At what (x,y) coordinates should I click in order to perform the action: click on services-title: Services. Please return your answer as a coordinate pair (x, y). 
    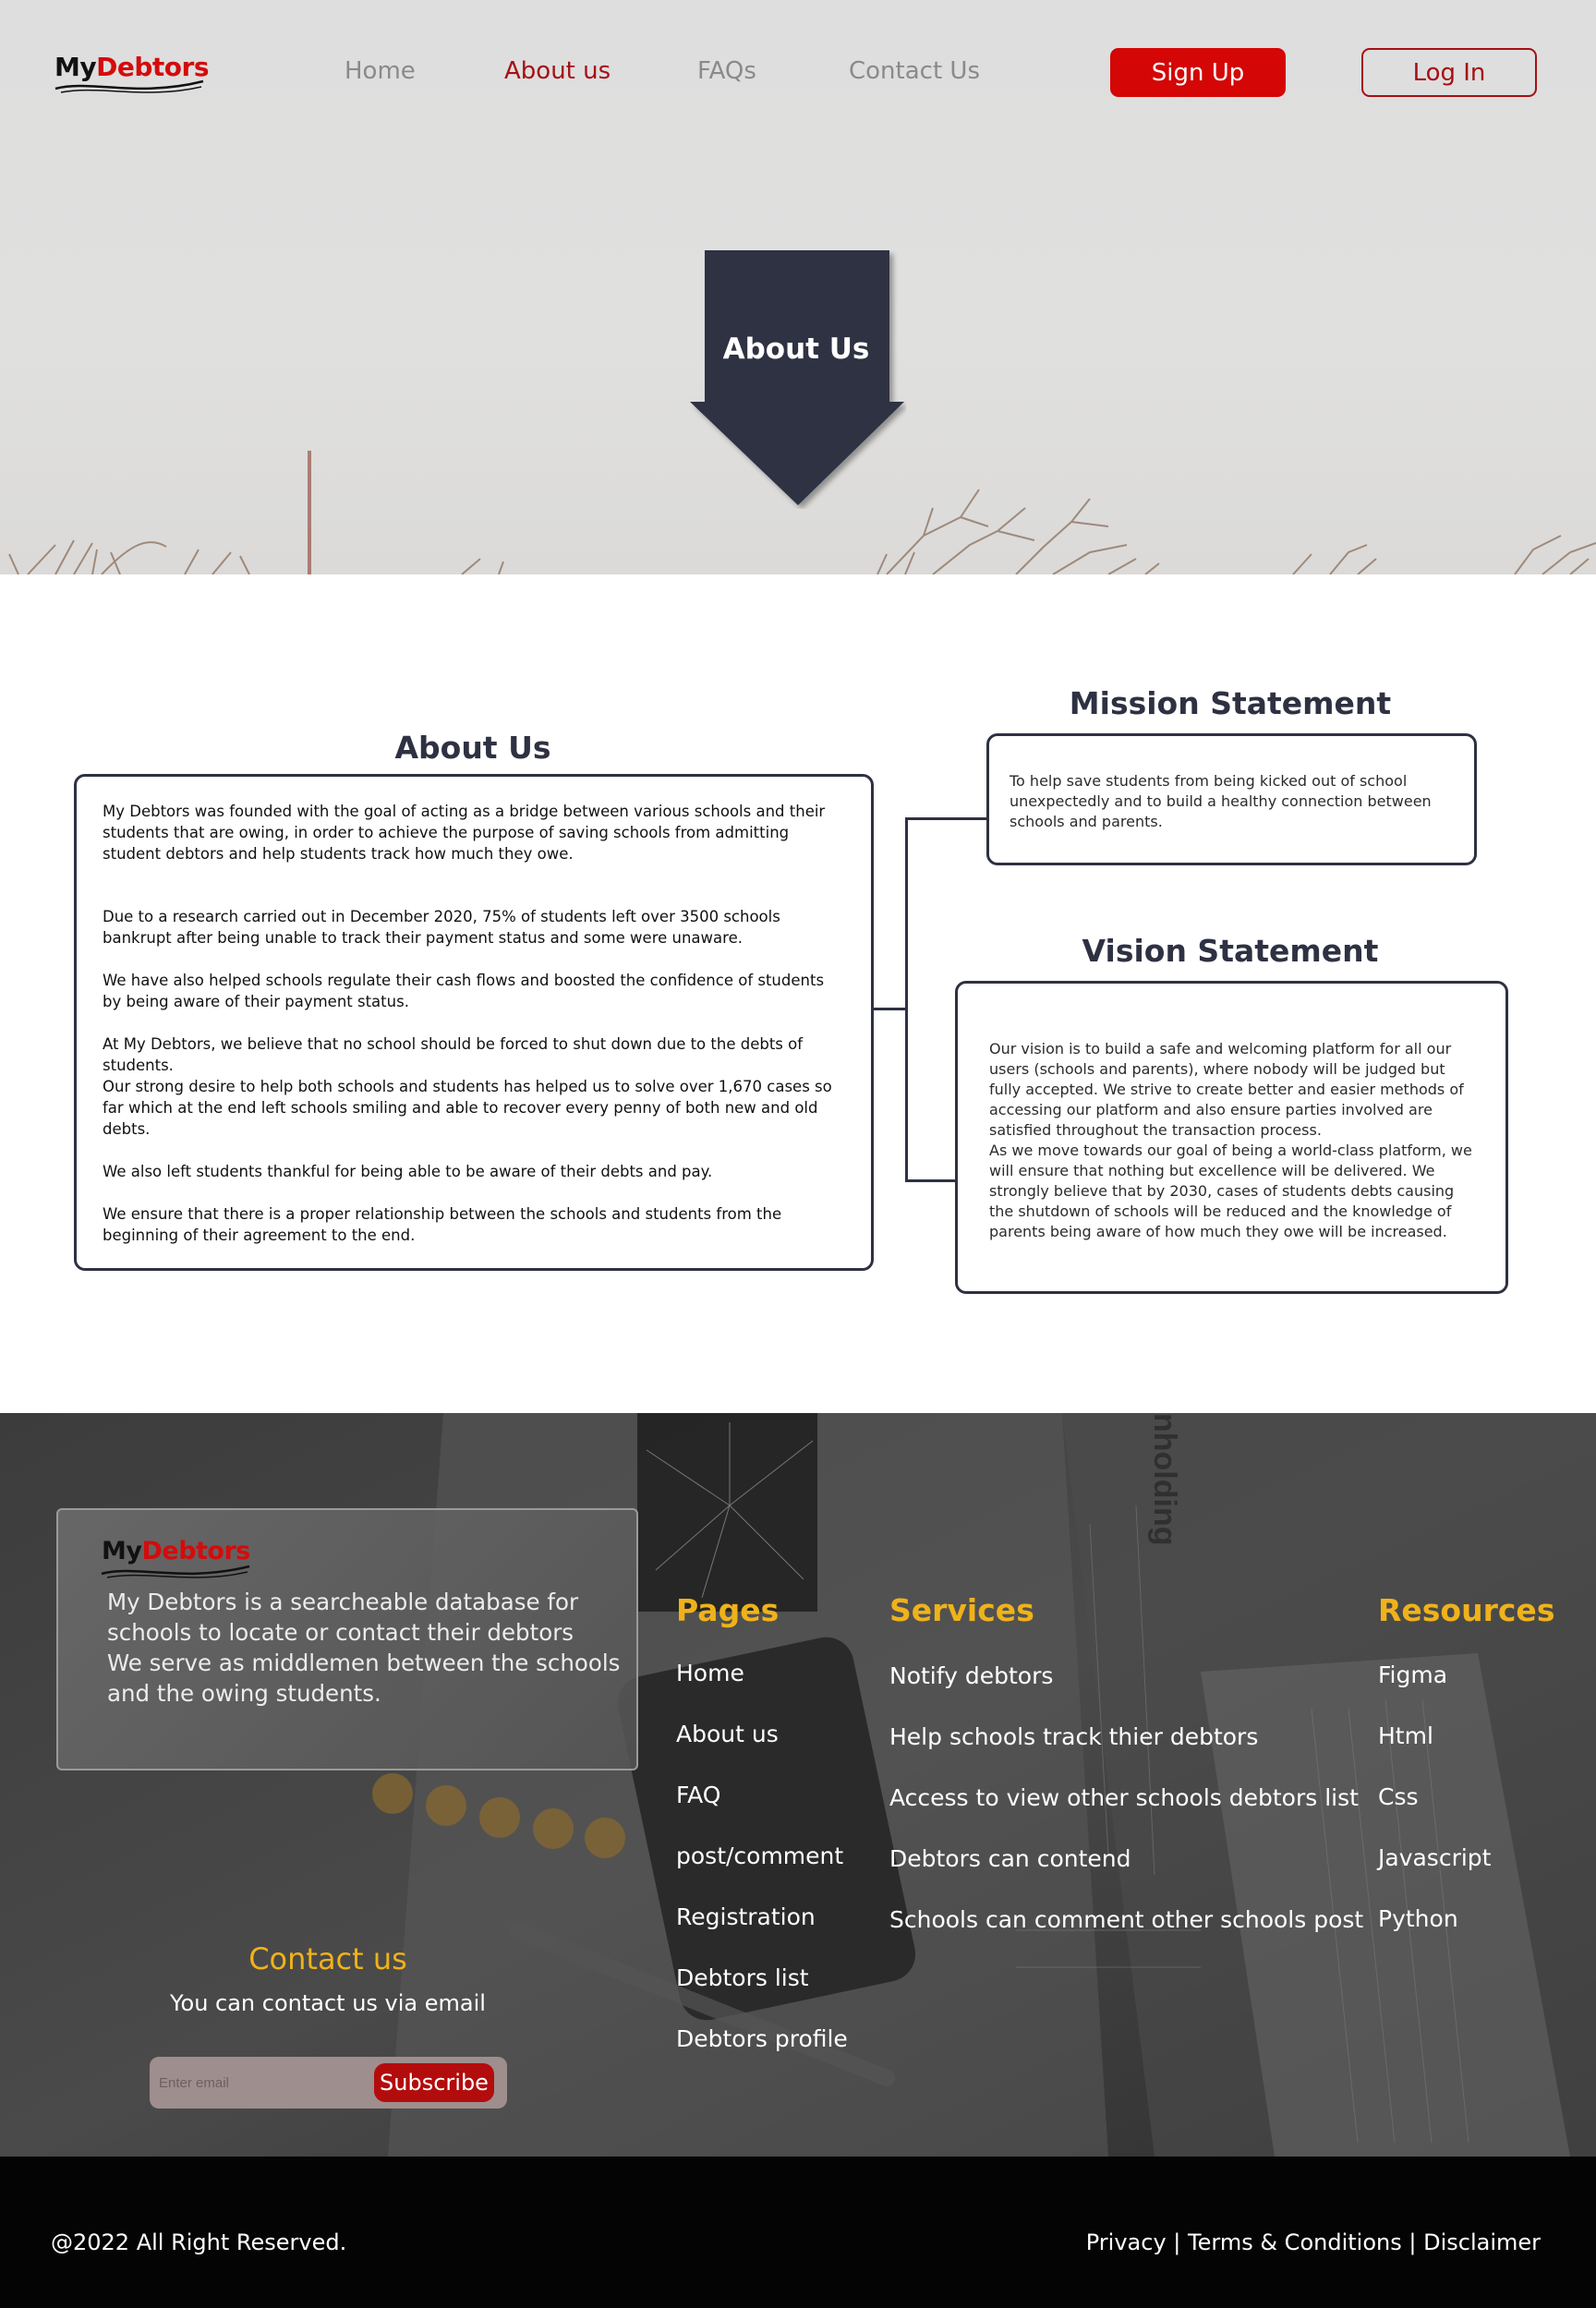
    Looking at the image, I should click on (961, 1610).